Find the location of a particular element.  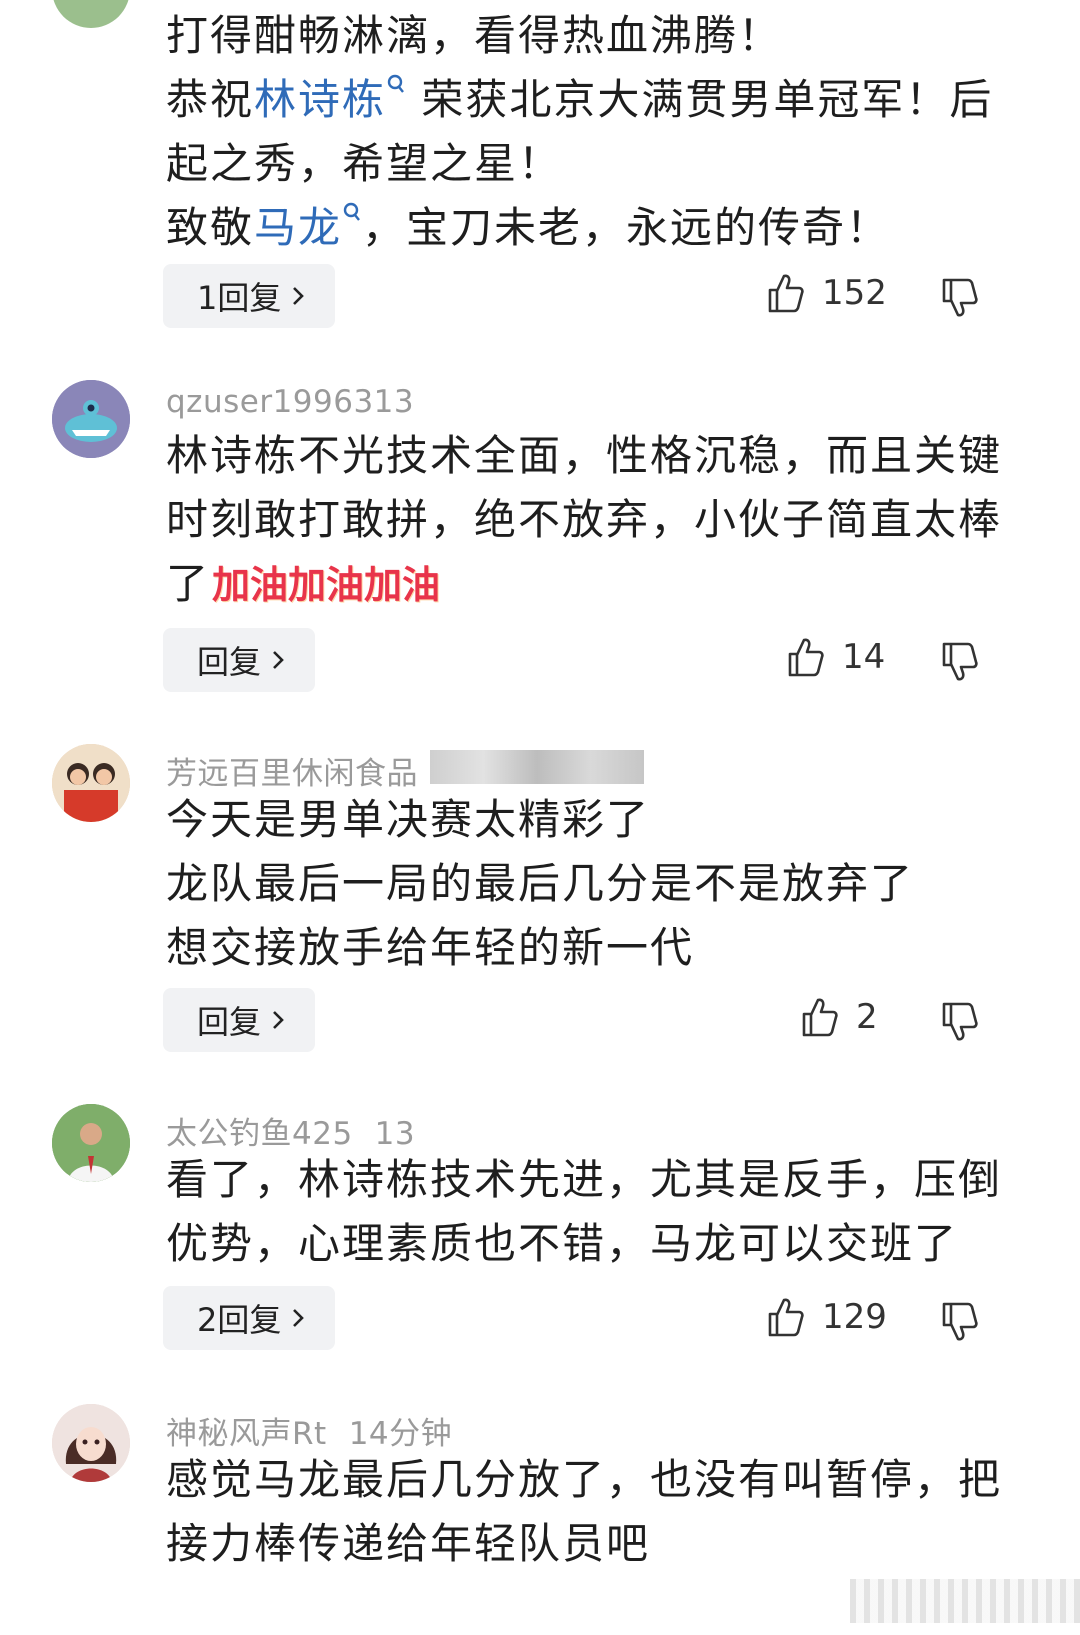

reply-label: 1回复 is located at coordinates (239, 298).